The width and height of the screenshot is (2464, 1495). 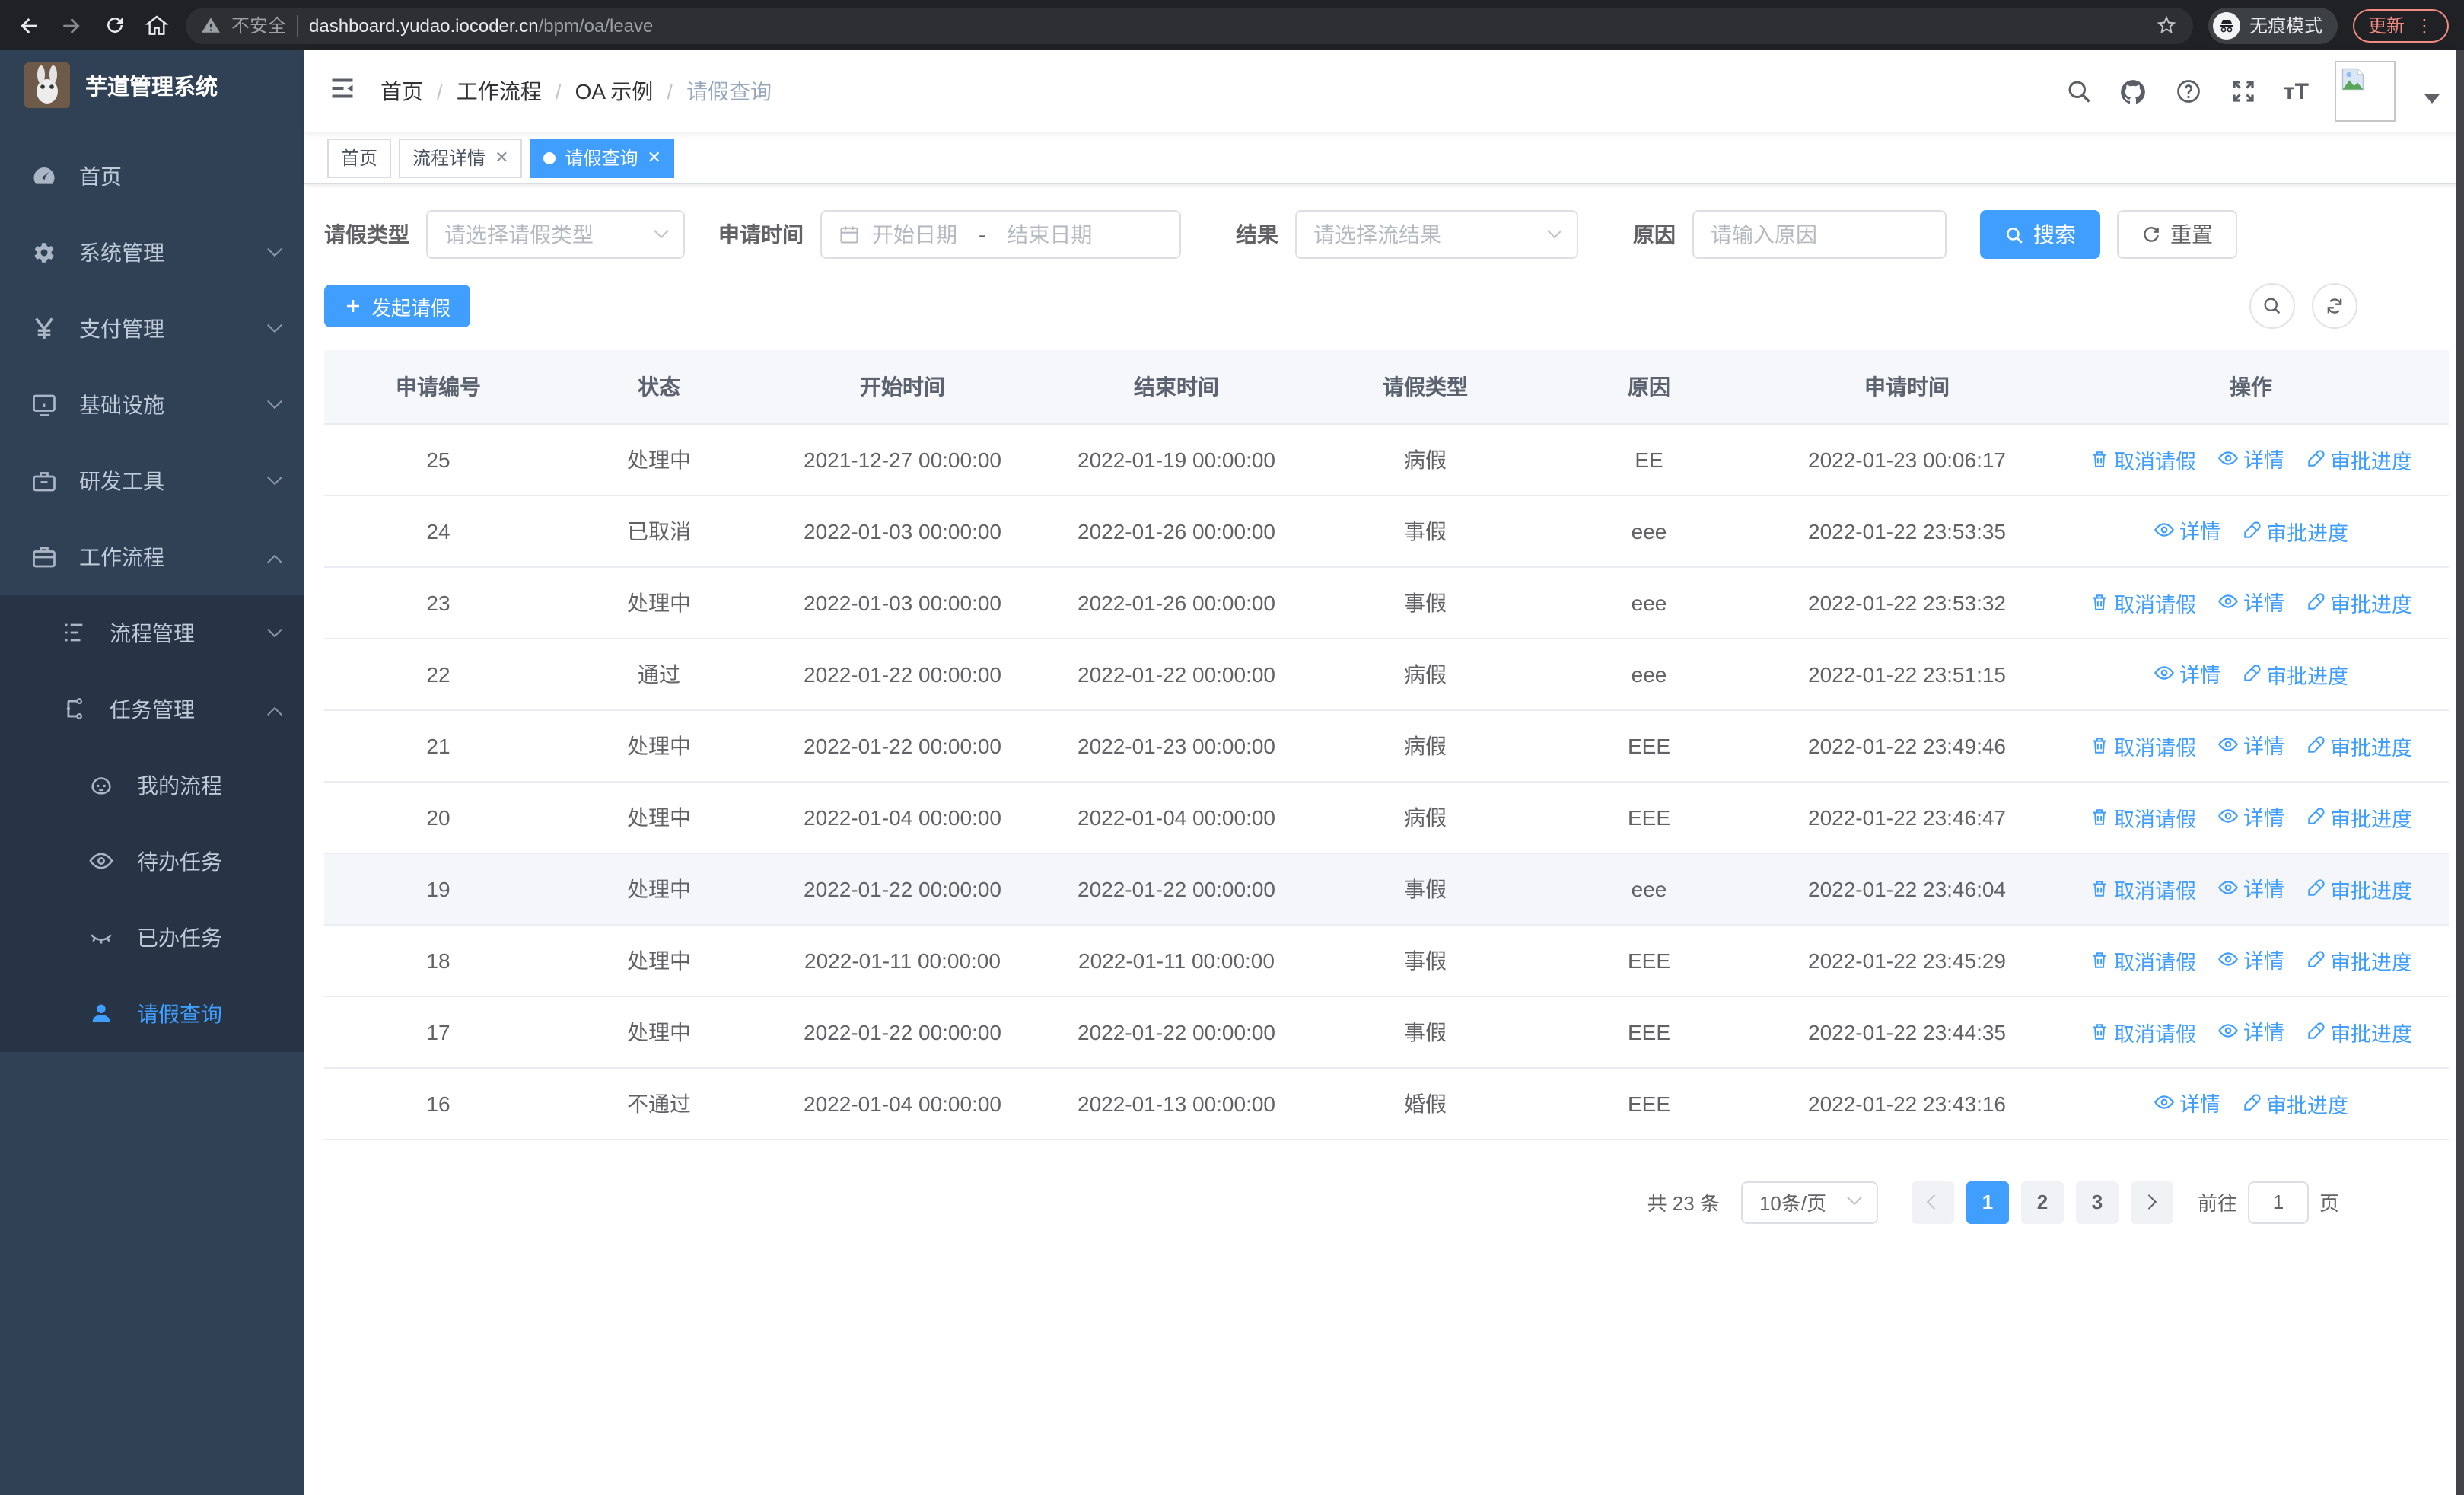 What do you see at coordinates (2078, 92) in the screenshot?
I see `search-icon` at bounding box center [2078, 92].